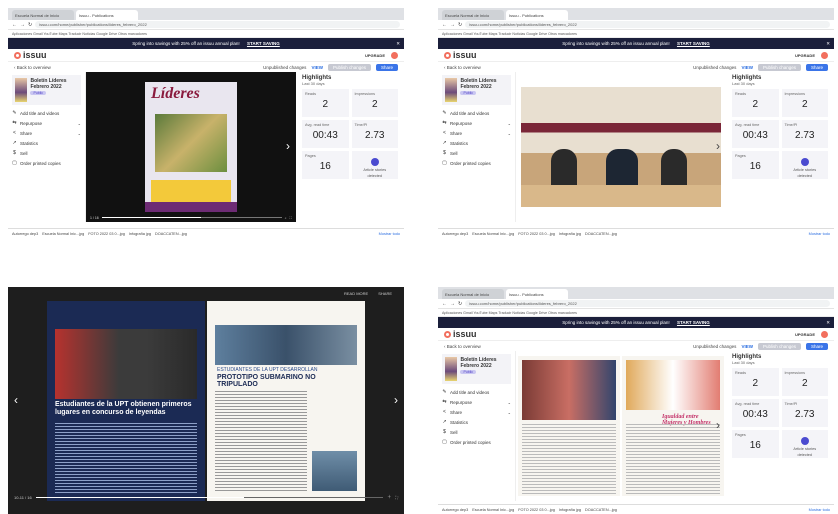 This screenshot has width=838, height=514. What do you see at coordinates (389, 497) in the screenshot?
I see `zoom-icon: ＋` at bounding box center [389, 497].